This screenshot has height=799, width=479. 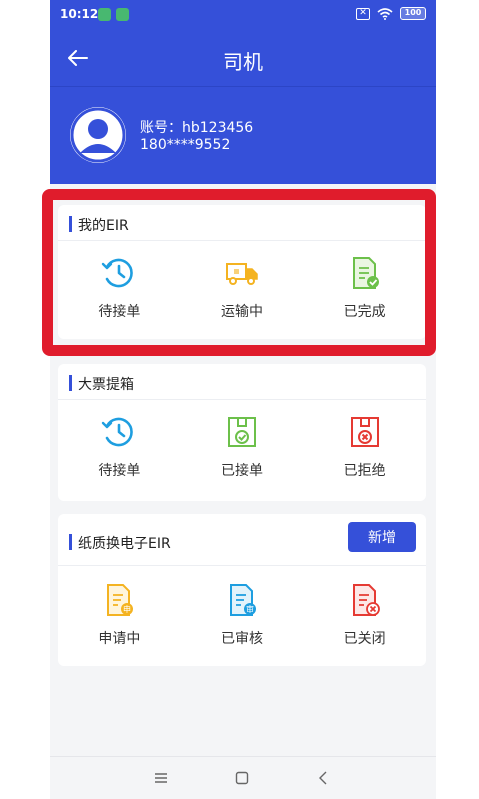 I want to click on paper-eir-card: 纸质换电子EIR 新增 申 申请中 审 已审核 已关闭, so click(x=242, y=590).